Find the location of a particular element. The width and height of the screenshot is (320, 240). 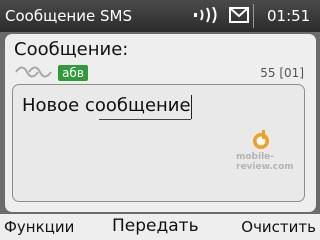

char-counter: 55 [01] is located at coordinates (282, 73).